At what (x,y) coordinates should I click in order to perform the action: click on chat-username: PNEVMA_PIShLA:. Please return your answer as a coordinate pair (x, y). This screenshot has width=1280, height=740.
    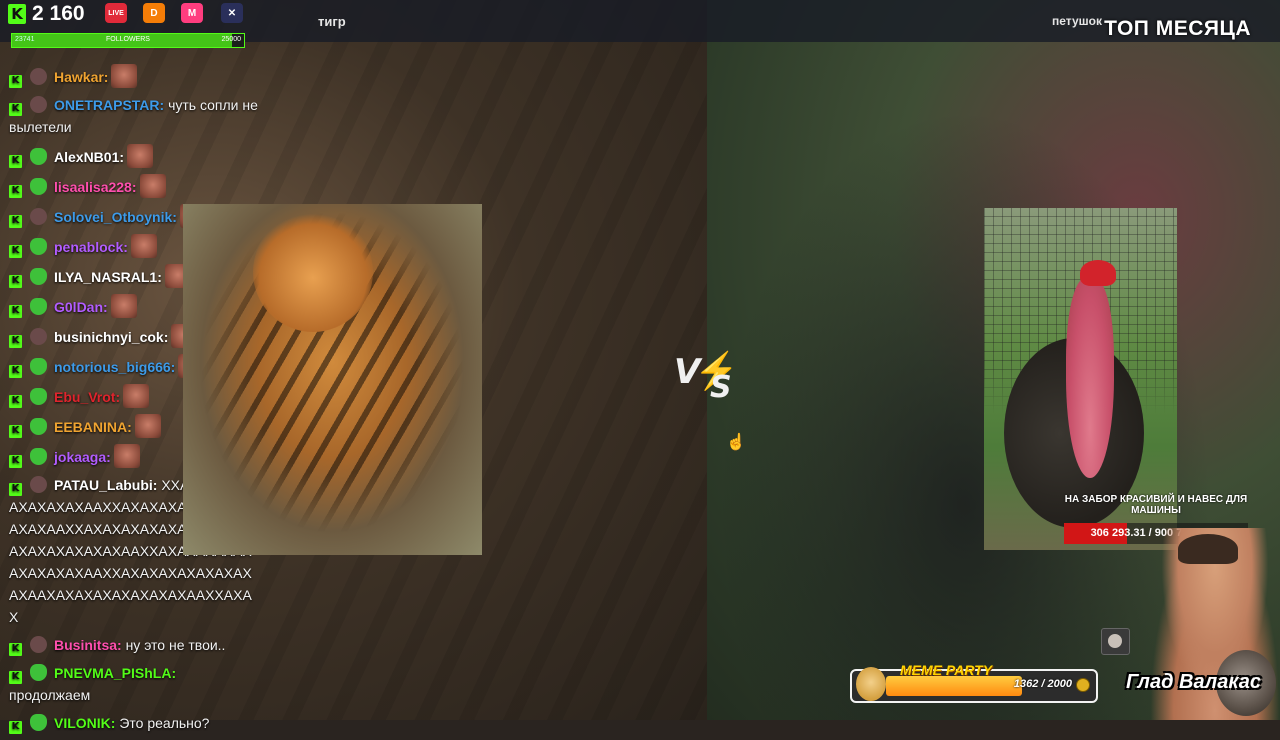
    Looking at the image, I should click on (115, 673).